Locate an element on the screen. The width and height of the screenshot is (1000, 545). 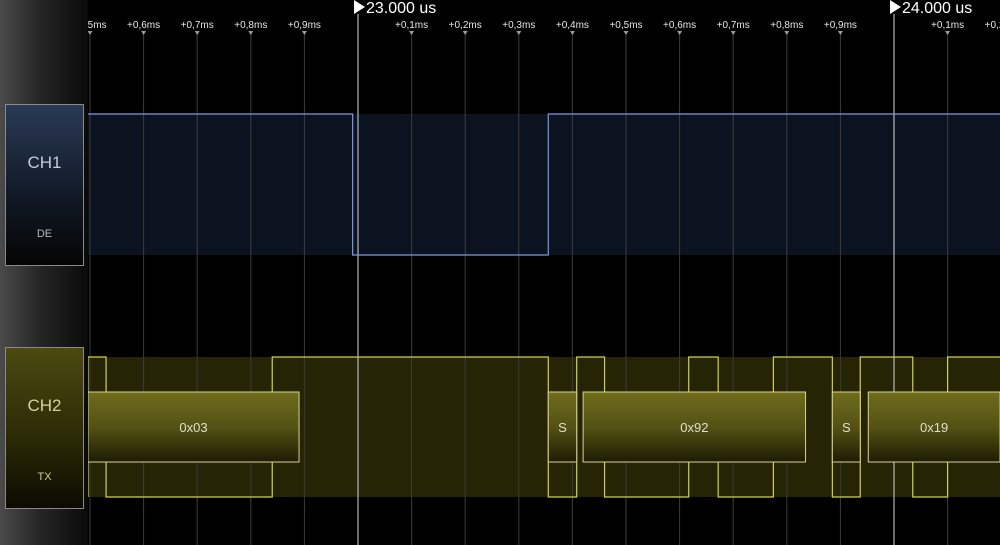
channel-2-signal-name: TX is located at coordinates (44, 477).